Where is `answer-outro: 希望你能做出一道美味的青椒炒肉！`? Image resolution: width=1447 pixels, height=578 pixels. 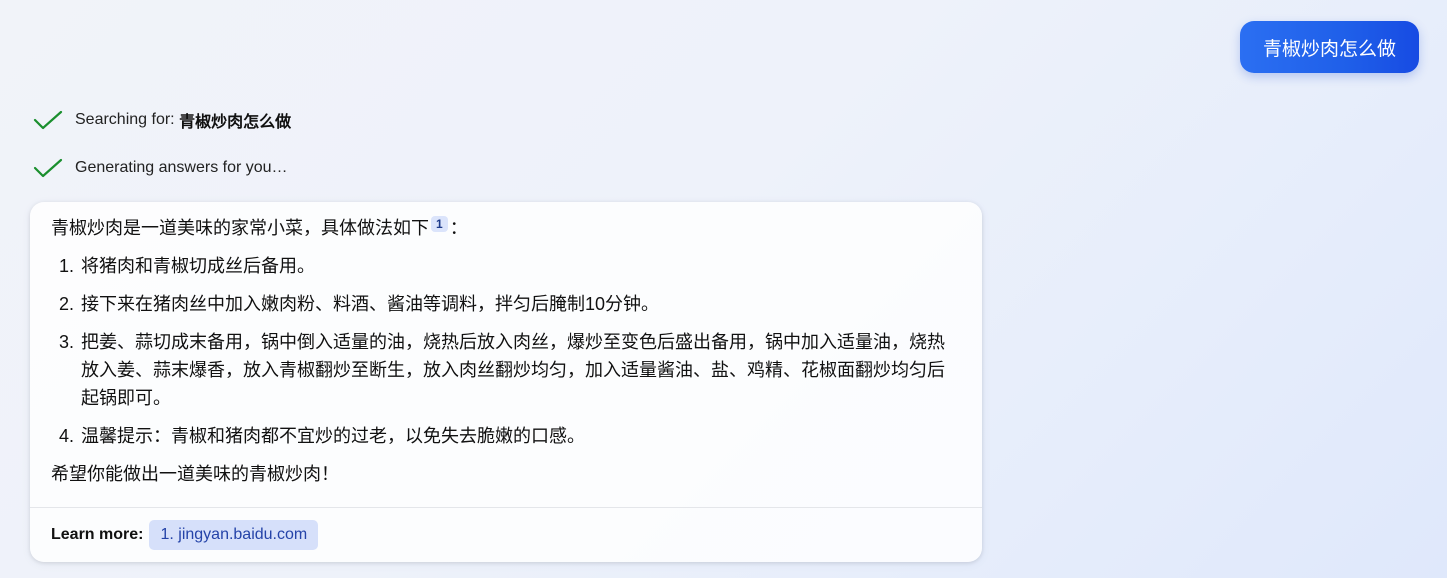 answer-outro: 希望你能做出一道美味的青椒炒肉！ is located at coordinates (195, 474).